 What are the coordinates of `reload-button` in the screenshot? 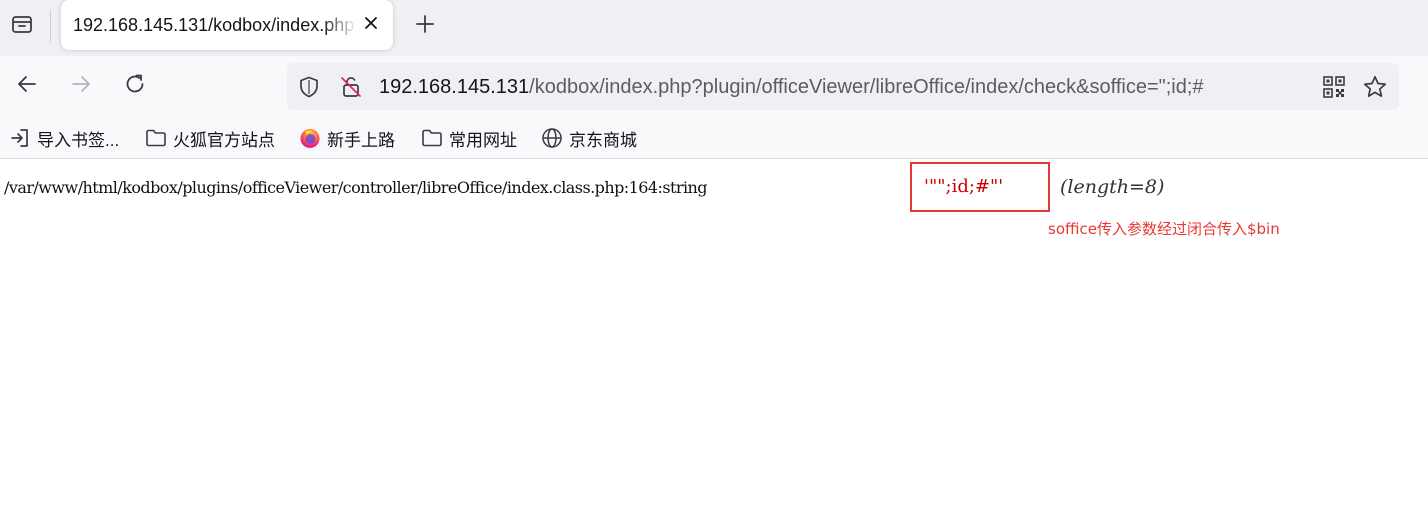 It's located at (135, 86).